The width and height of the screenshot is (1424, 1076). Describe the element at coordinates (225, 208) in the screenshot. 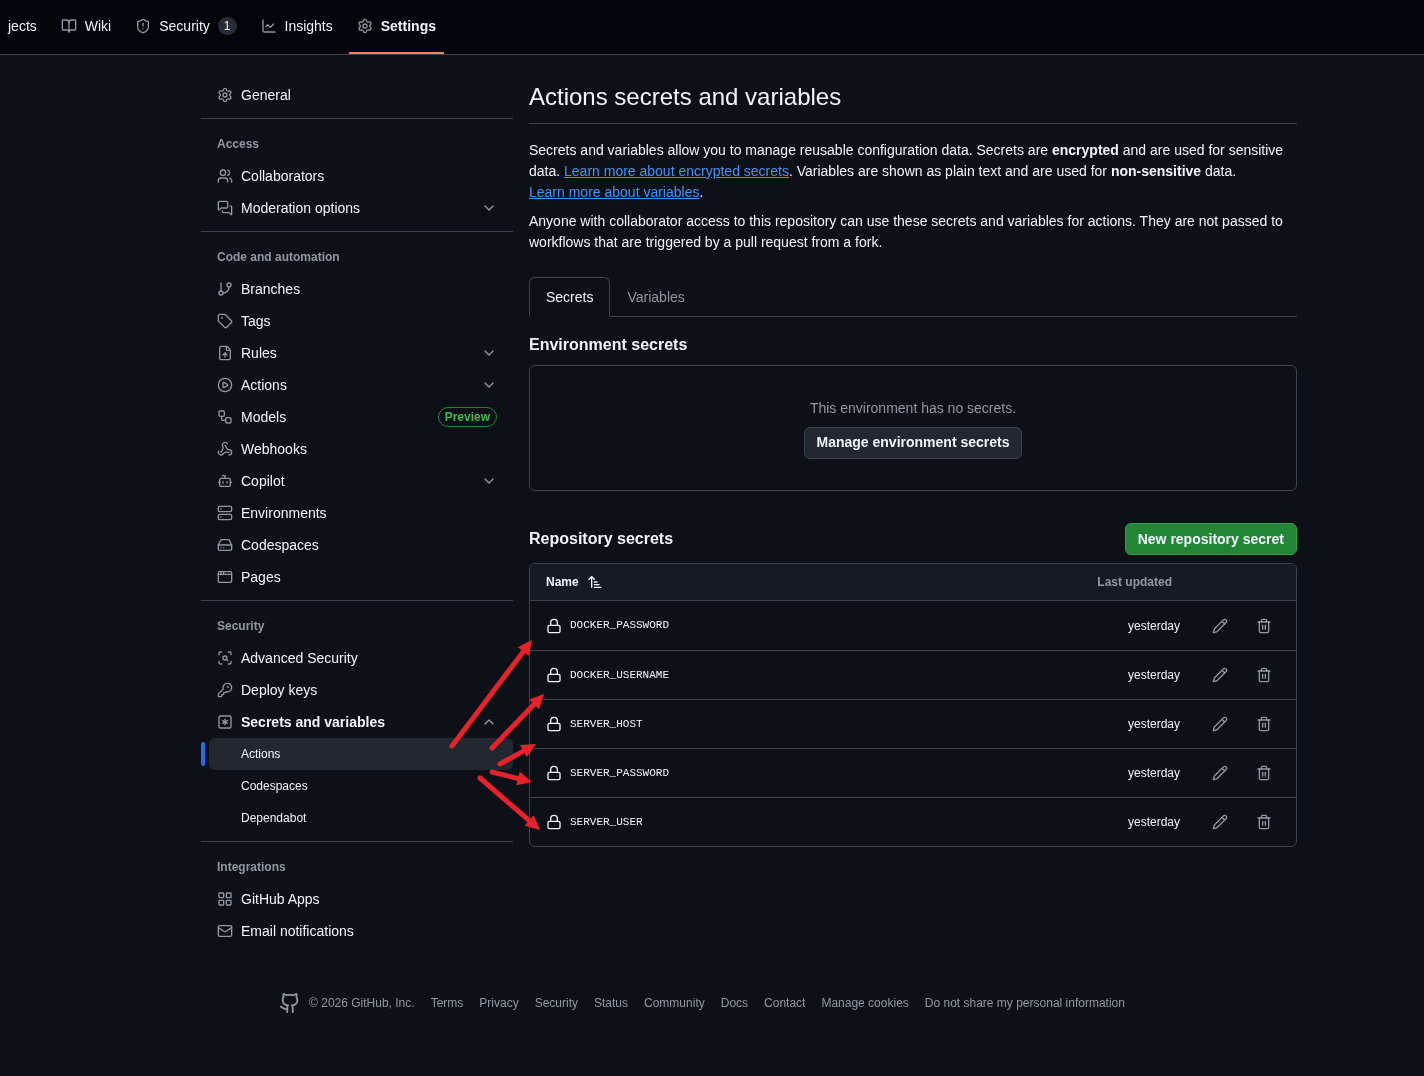

I see `comment-icon` at that location.